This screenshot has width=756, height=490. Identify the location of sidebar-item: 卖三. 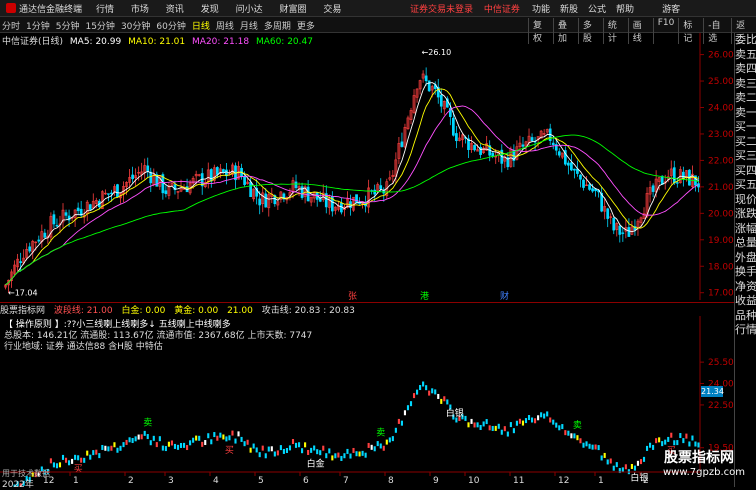
(745, 84).